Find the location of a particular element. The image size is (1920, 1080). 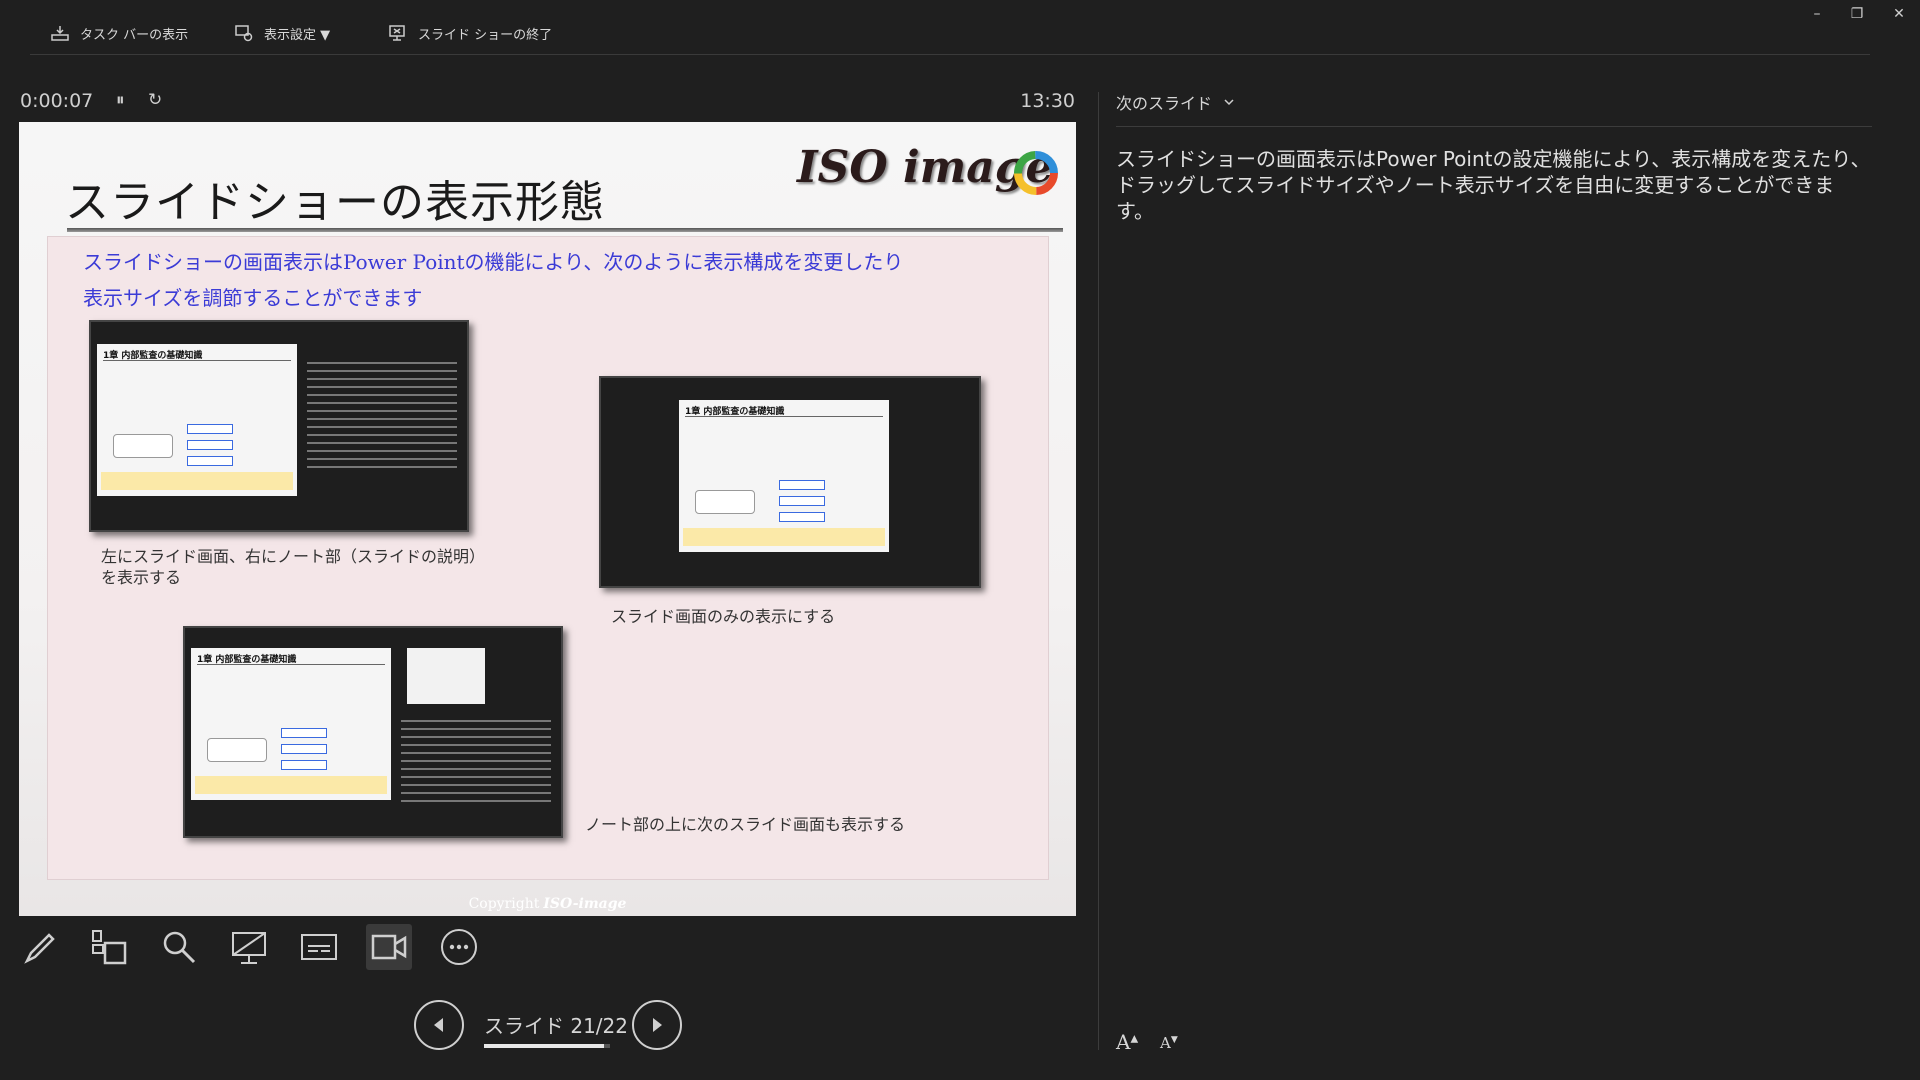

display-settings-label: 表示設定 ▼ is located at coordinates (297, 35).